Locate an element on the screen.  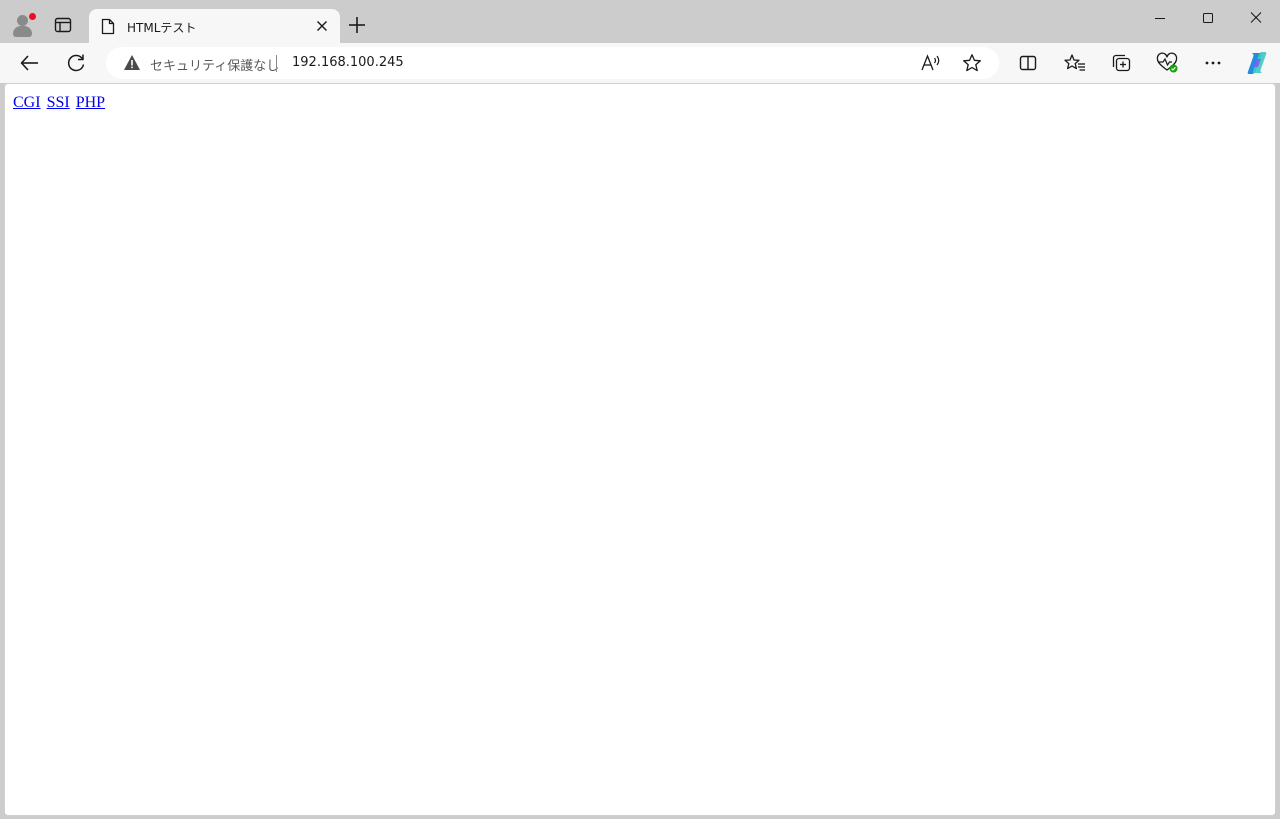
title-bar: HTMLテスト is located at coordinates (640, 21).